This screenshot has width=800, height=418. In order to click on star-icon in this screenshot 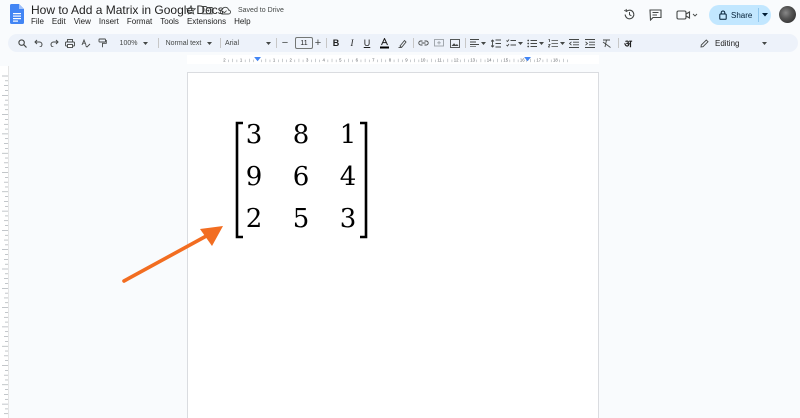, I will do `click(191, 10)`.